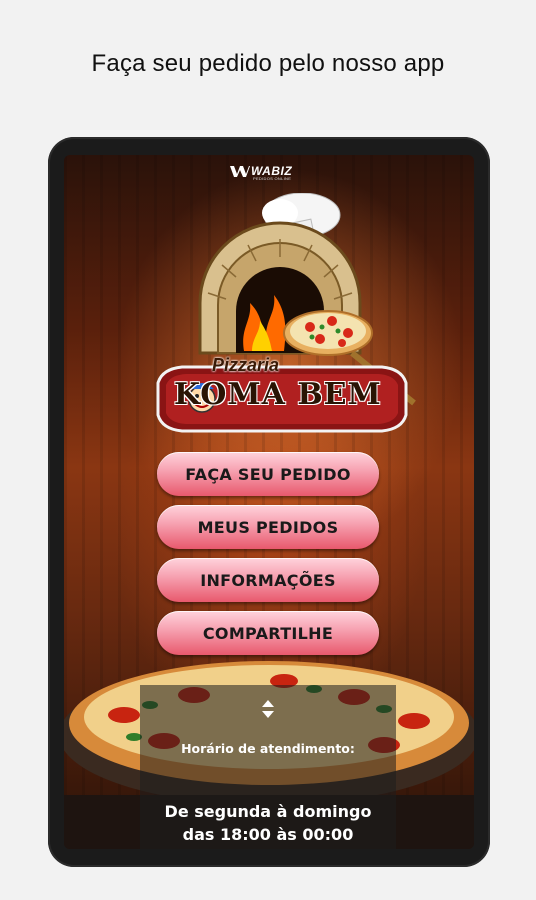 This screenshot has height=900, width=536. Describe the element at coordinates (278, 394) in the screenshot. I see `logo-title: KOMA BEM` at that location.